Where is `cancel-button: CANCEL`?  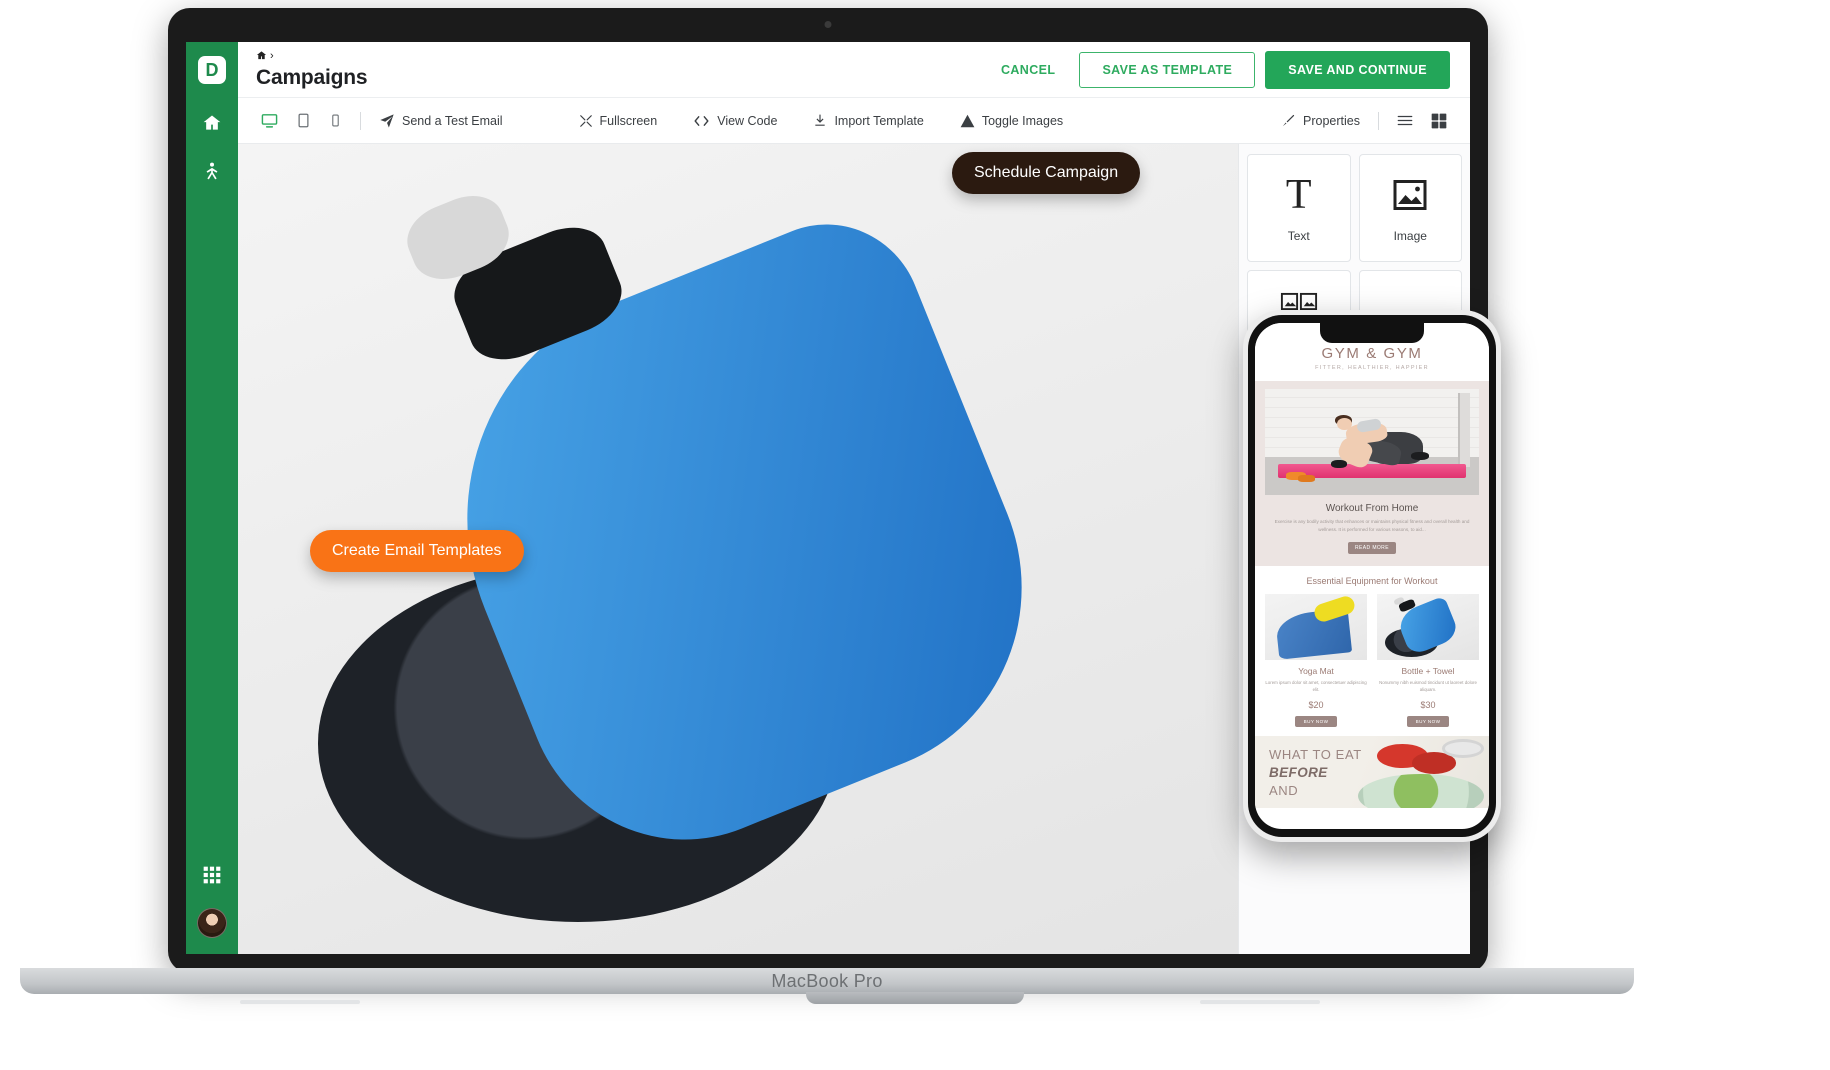 cancel-button: CANCEL is located at coordinates (1028, 70).